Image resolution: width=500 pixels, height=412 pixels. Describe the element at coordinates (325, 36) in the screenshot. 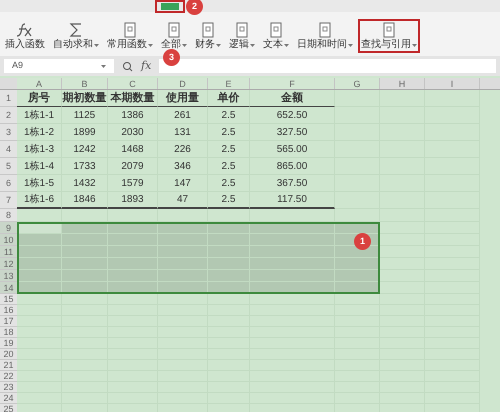

I see `ribbon-tool: 日期和时间` at that location.